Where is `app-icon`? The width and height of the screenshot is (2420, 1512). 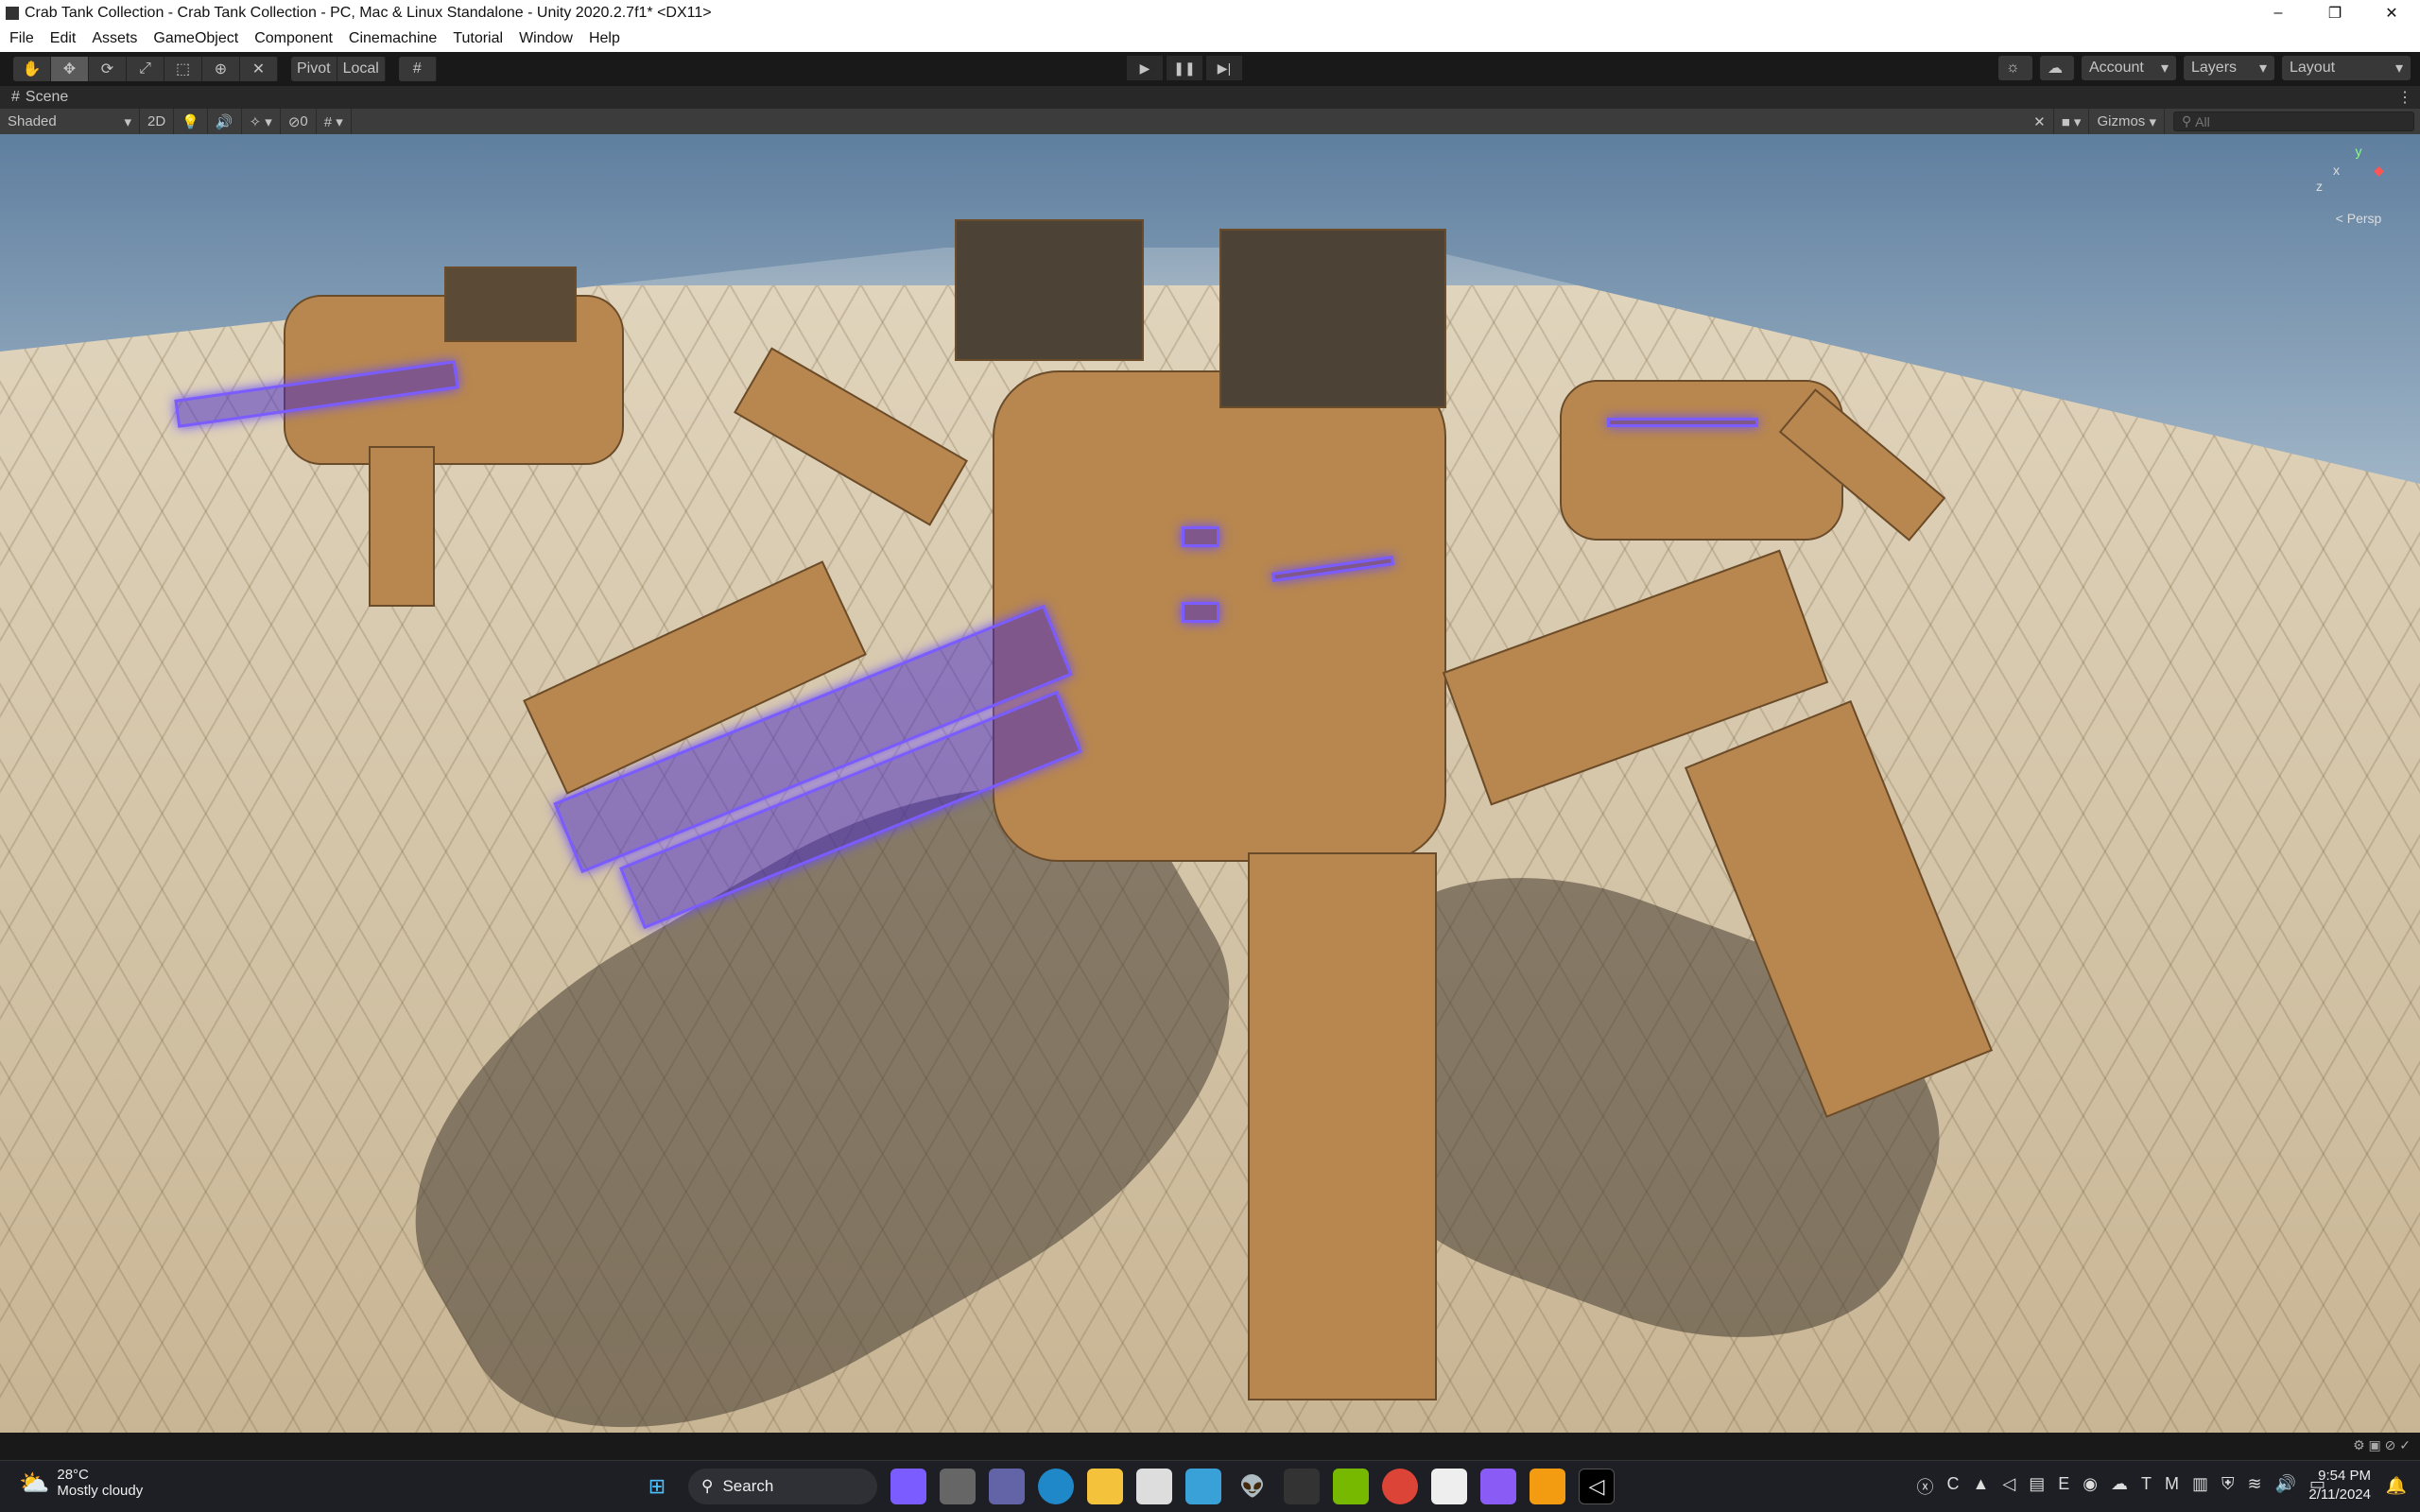 app-icon is located at coordinates (1302, 1486).